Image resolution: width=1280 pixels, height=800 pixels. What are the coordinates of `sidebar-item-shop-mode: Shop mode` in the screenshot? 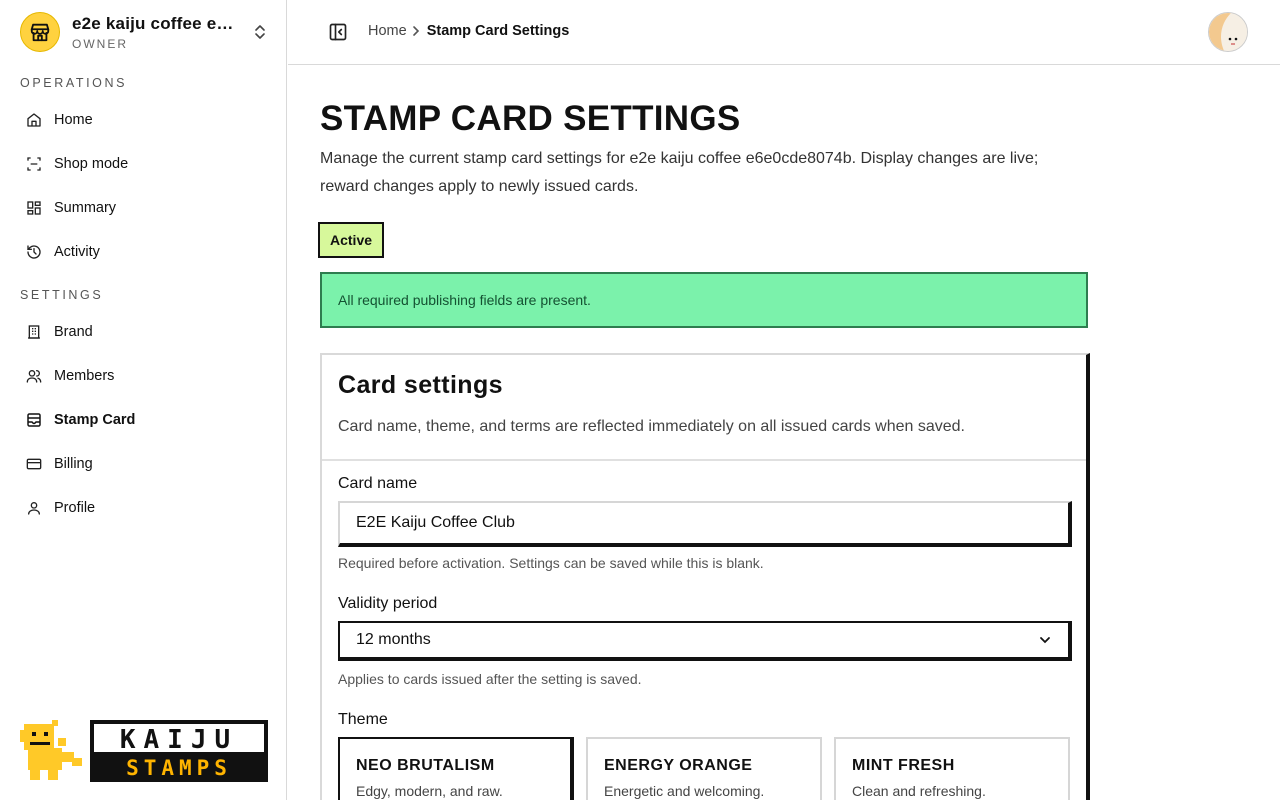 It's located at (145, 164).